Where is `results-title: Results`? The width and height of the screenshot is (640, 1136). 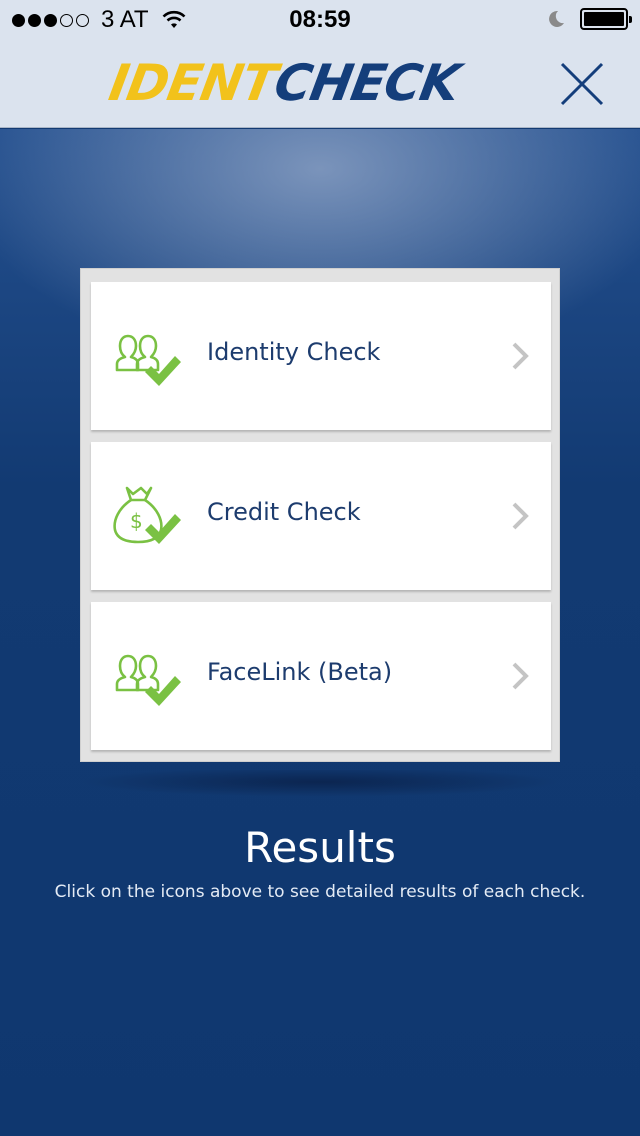
results-title: Results is located at coordinates (320, 847).